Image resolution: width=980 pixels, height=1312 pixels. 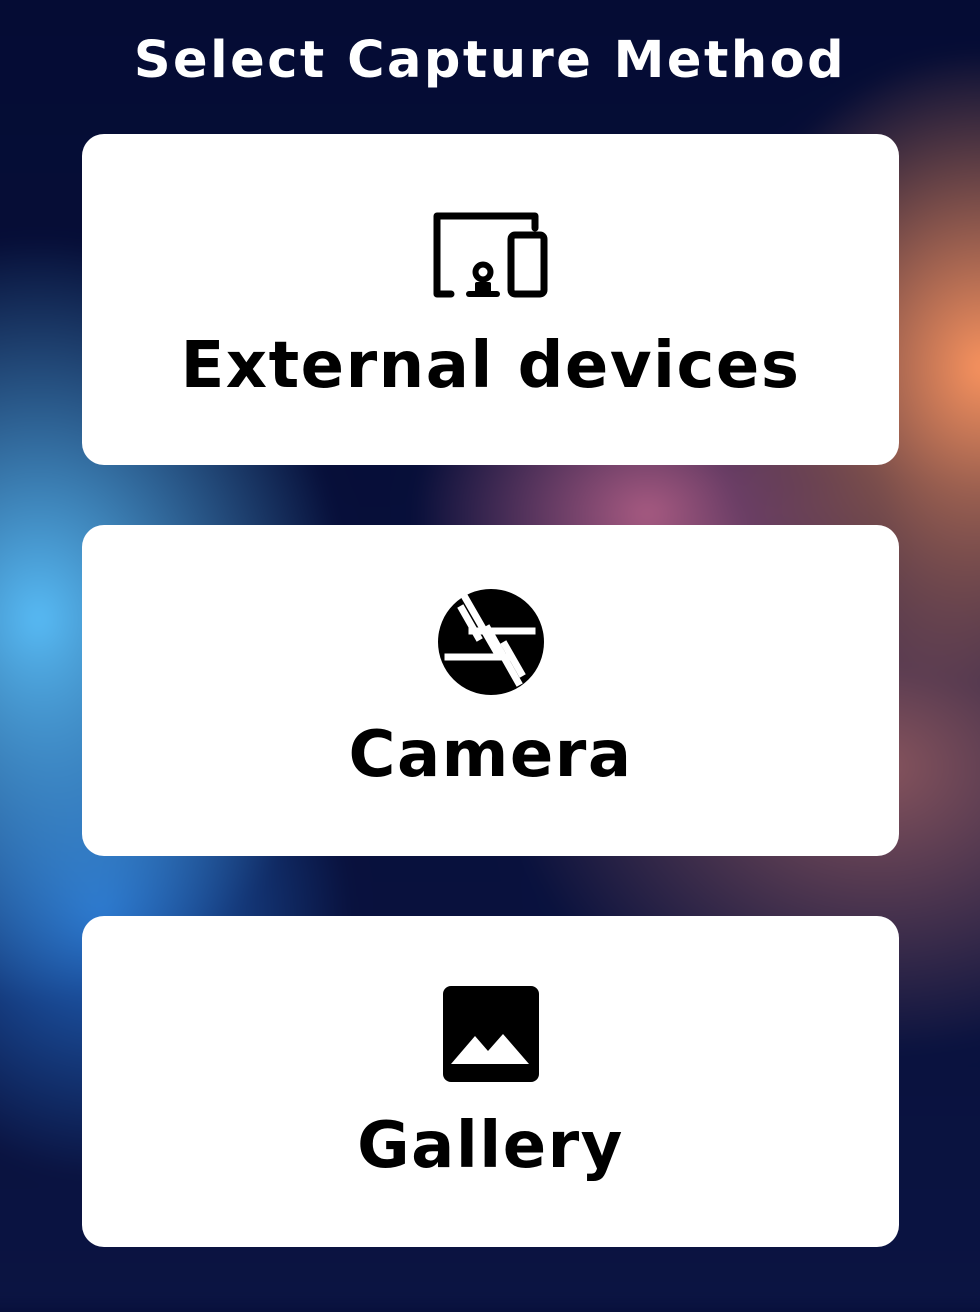 I want to click on devices-icon, so click(x=490, y=255).